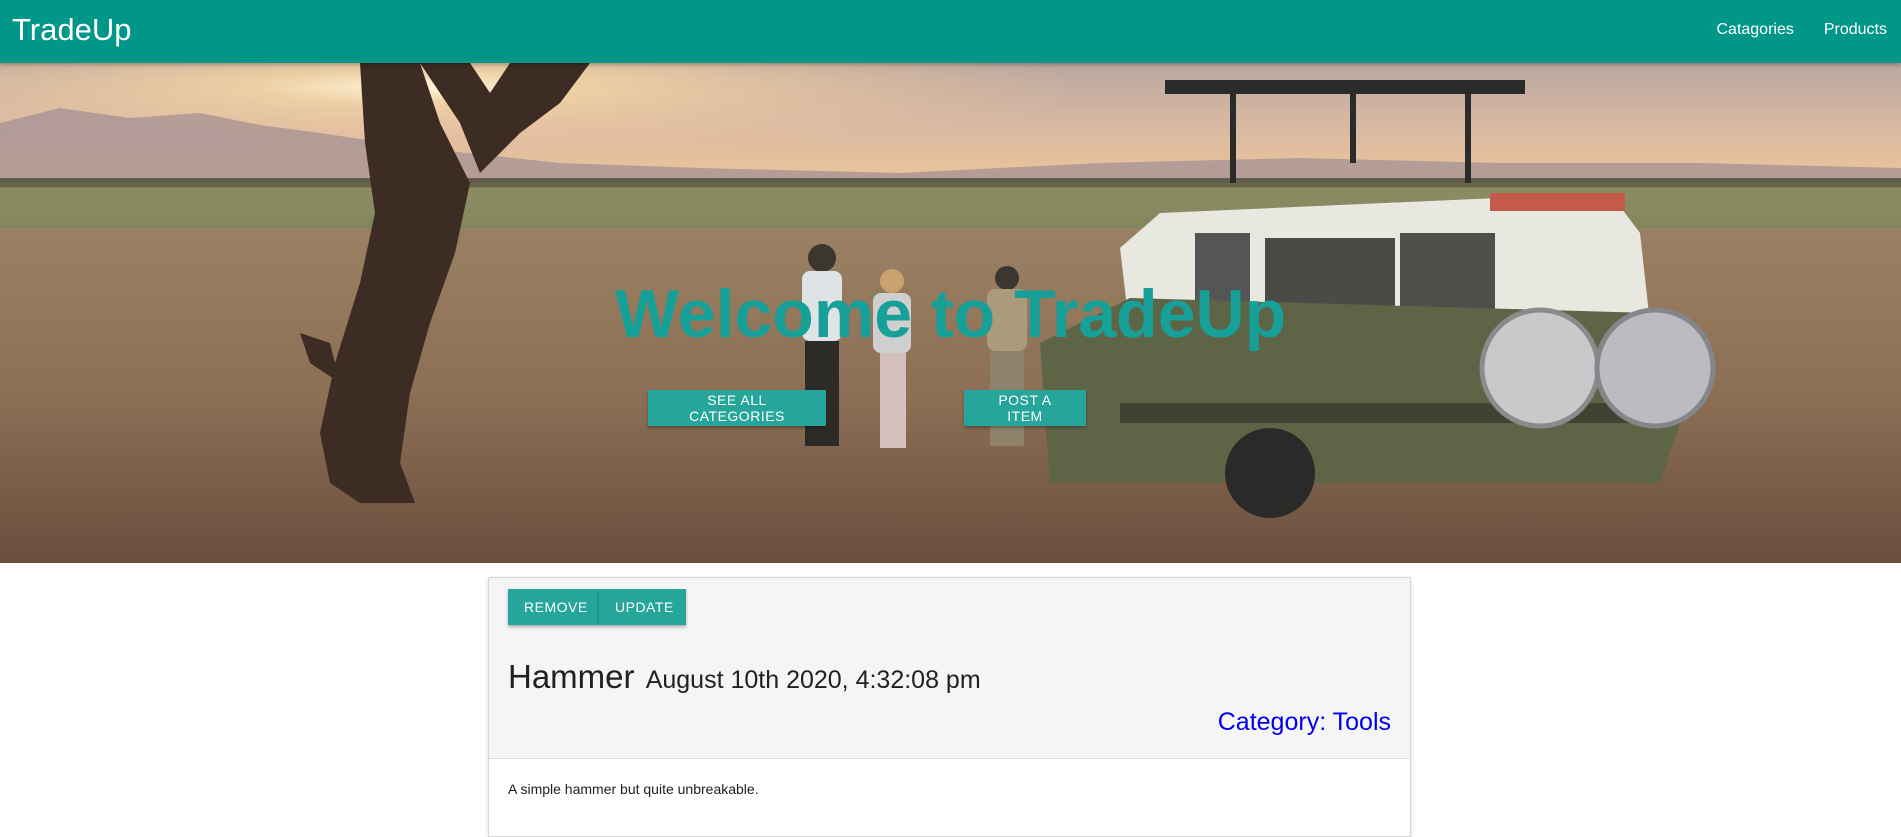 Image resolution: width=1901 pixels, height=837 pixels. I want to click on see-all-categories-button: SEE ALL CATEGORIES, so click(737, 408).